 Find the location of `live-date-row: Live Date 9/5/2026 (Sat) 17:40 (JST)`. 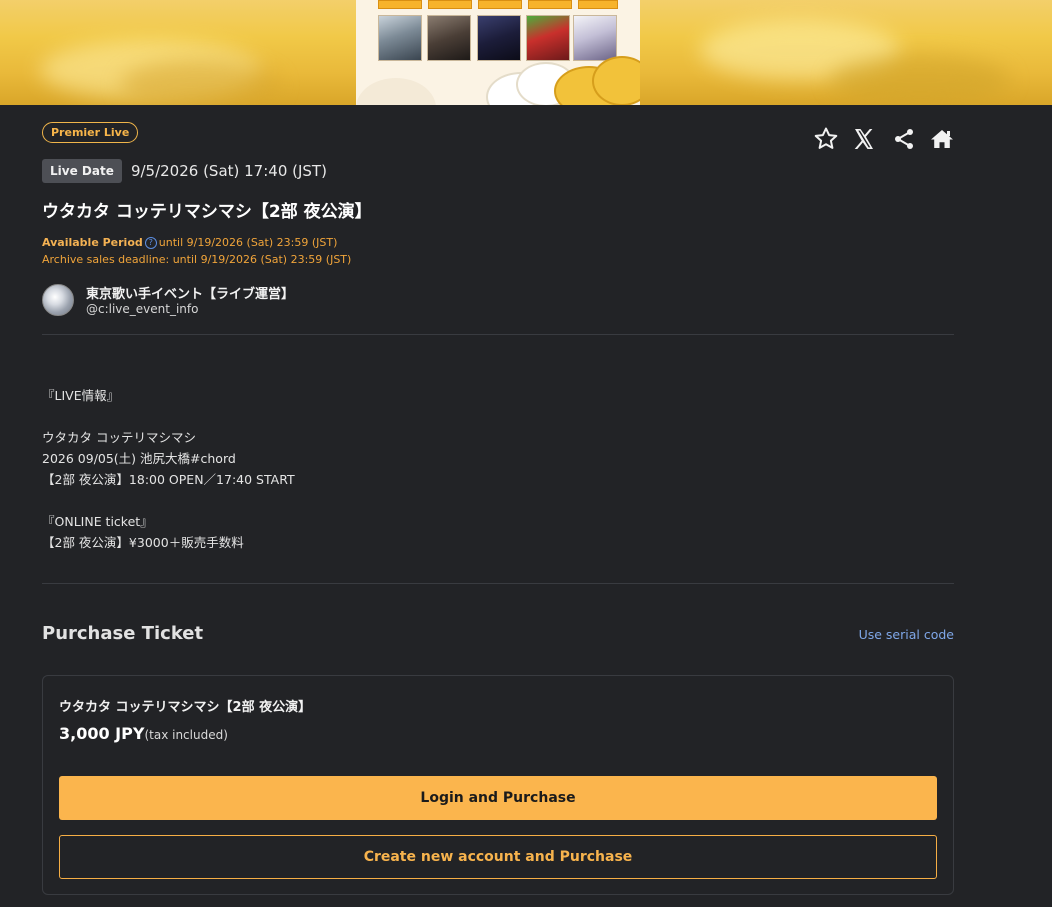

live-date-row: Live Date 9/5/2026 (Sat) 17:40 (JST) is located at coordinates (184, 171).